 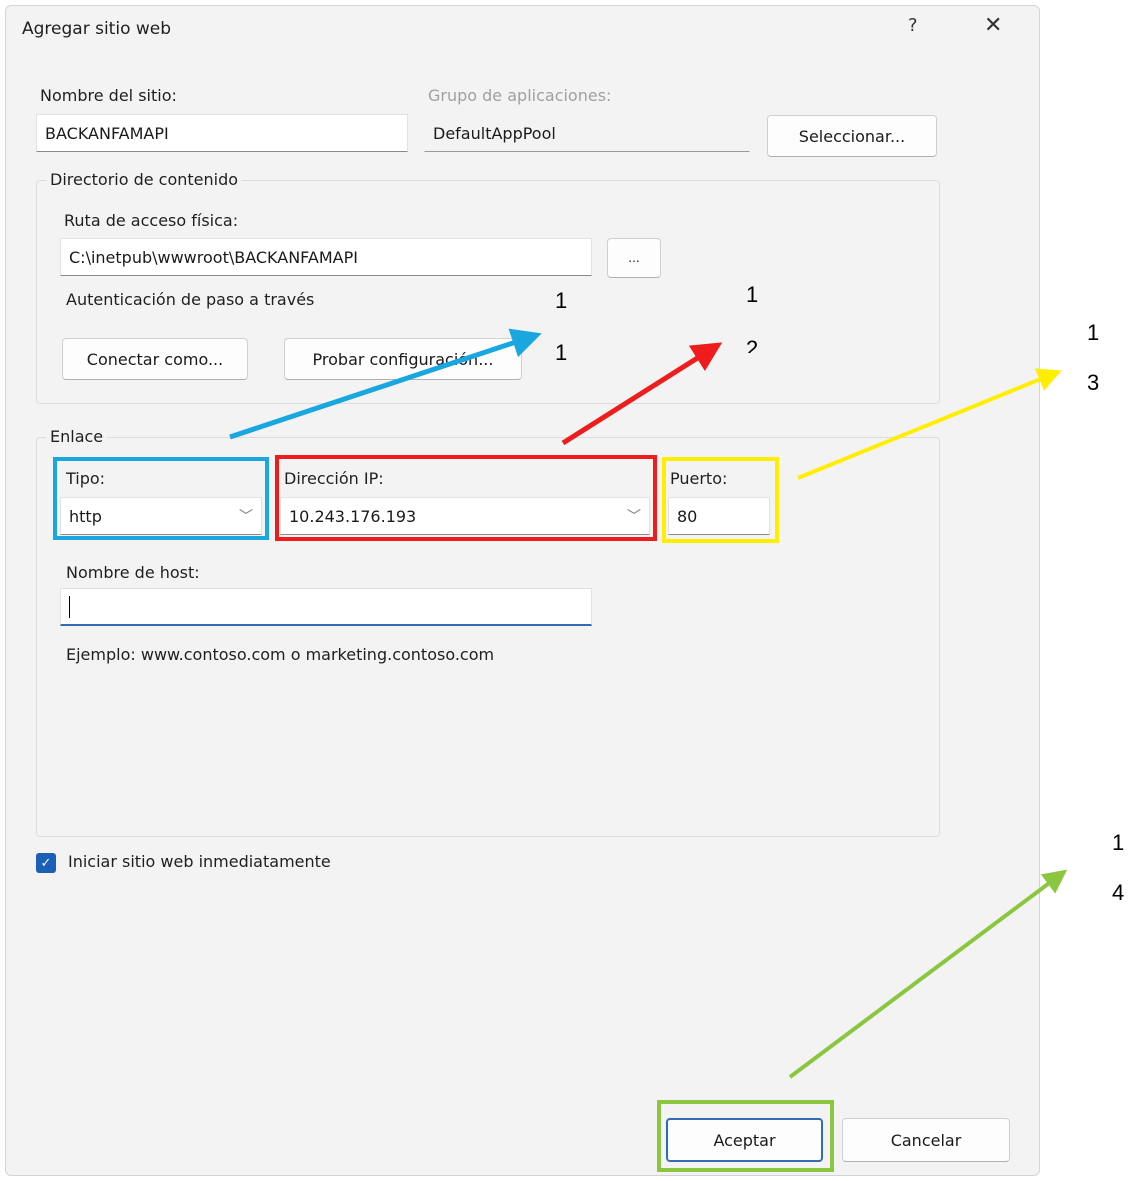 I want to click on annotation-1-3-top: 1, so click(x=1093, y=332).